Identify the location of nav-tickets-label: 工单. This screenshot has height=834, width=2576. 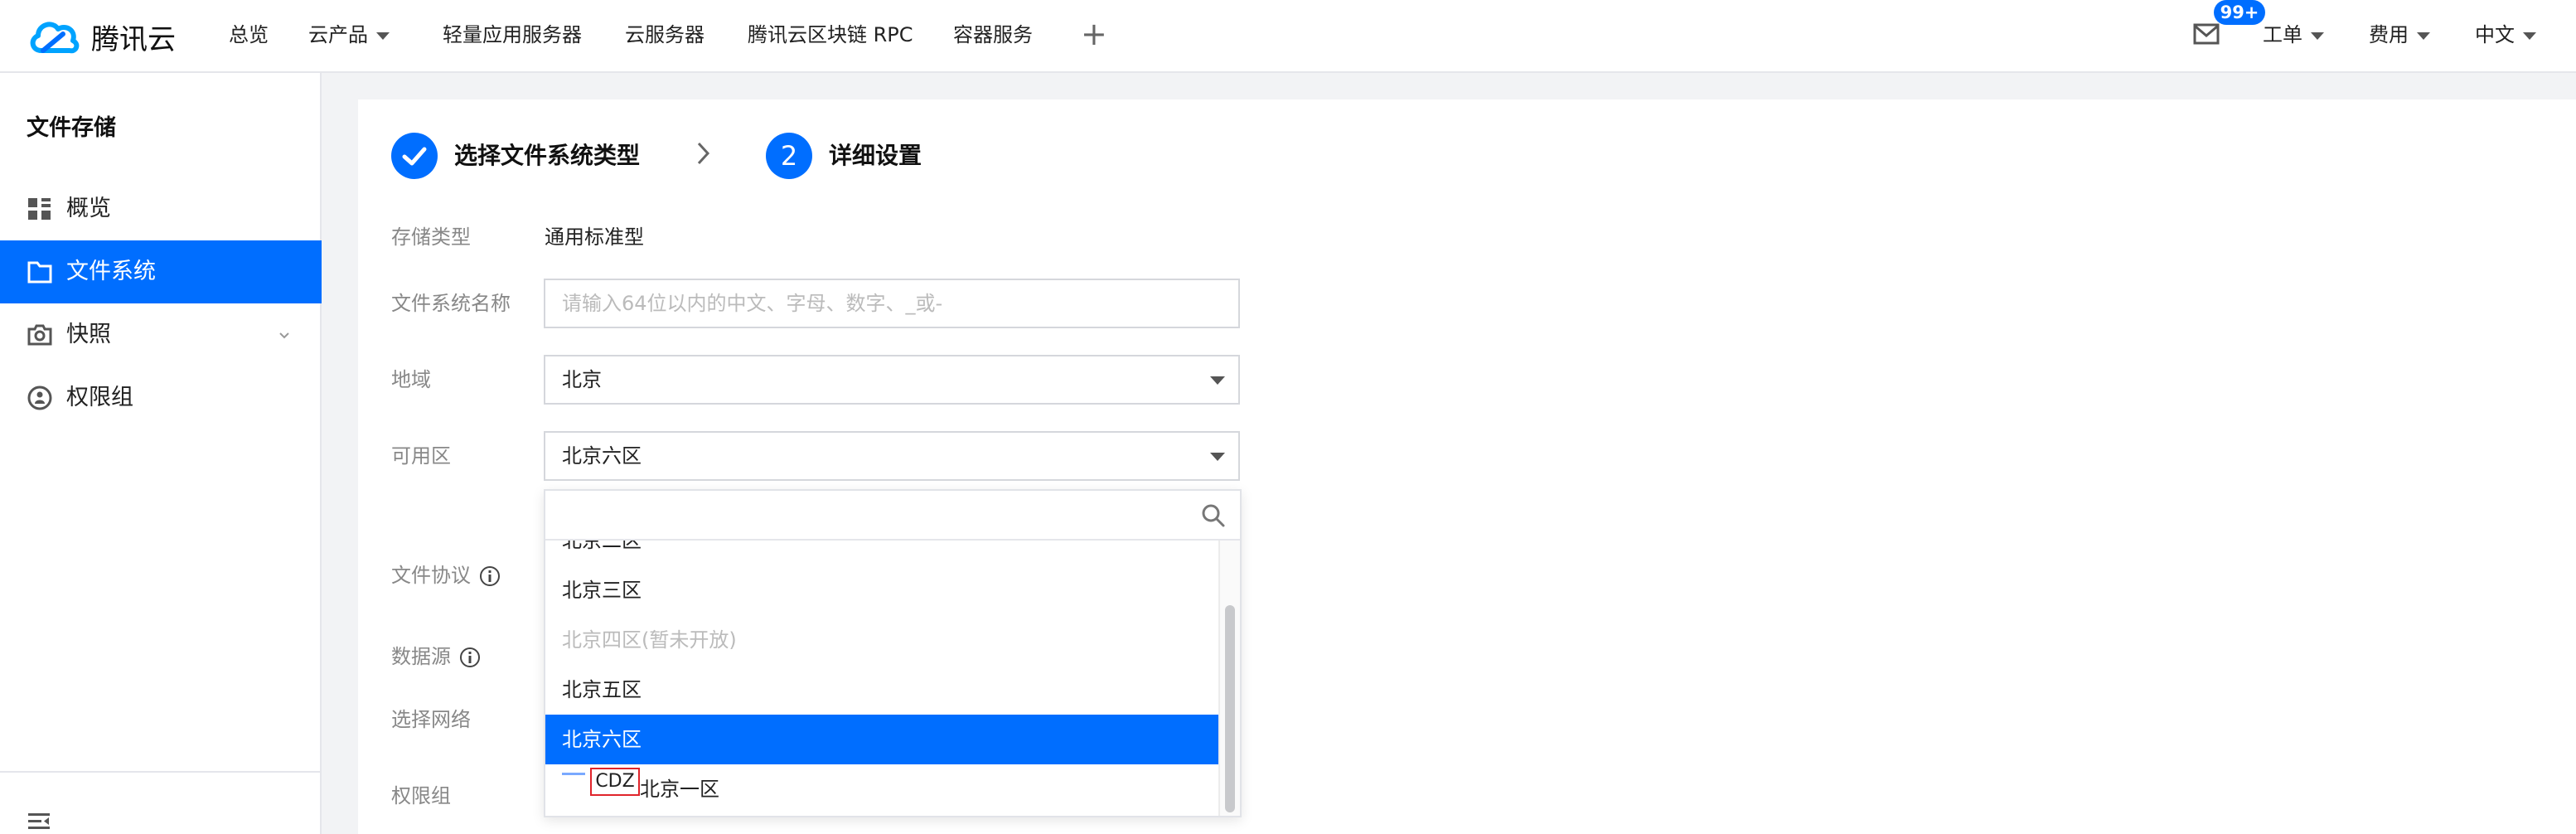
(2282, 34).